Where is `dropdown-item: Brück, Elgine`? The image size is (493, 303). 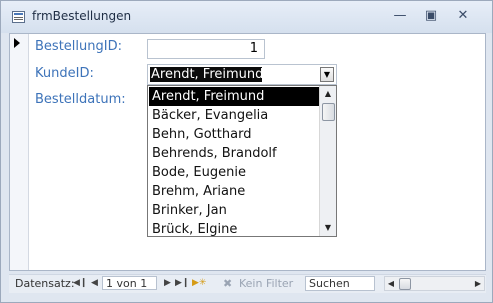
dropdown-item: Brück, Elgine is located at coordinates (234, 229).